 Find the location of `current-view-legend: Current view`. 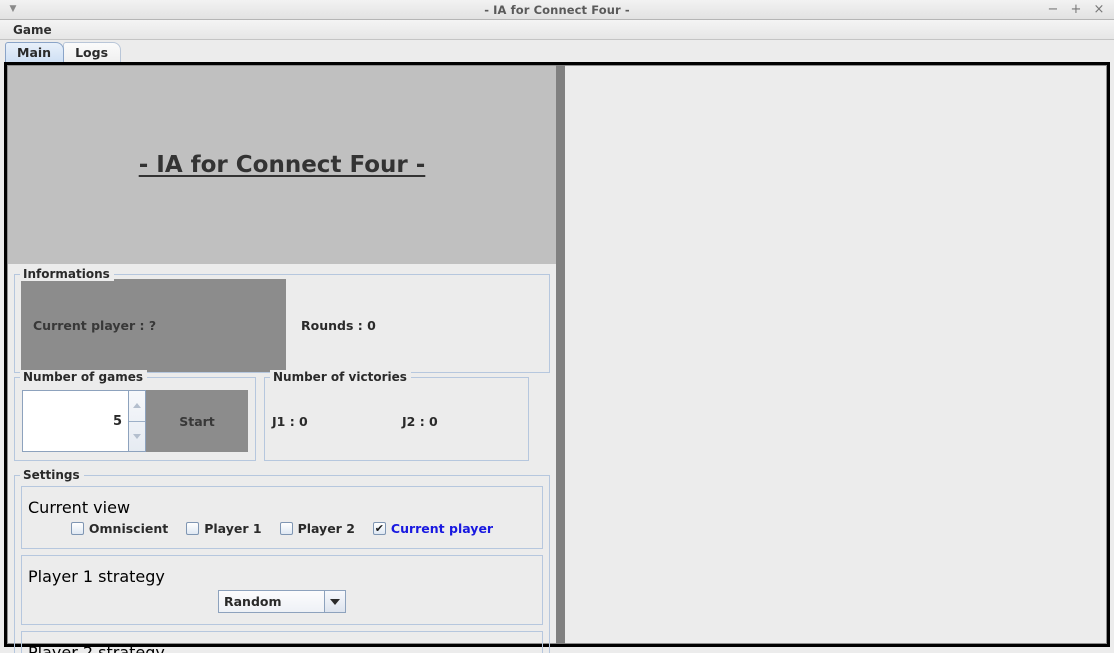

current-view-legend: Current view is located at coordinates (79, 507).